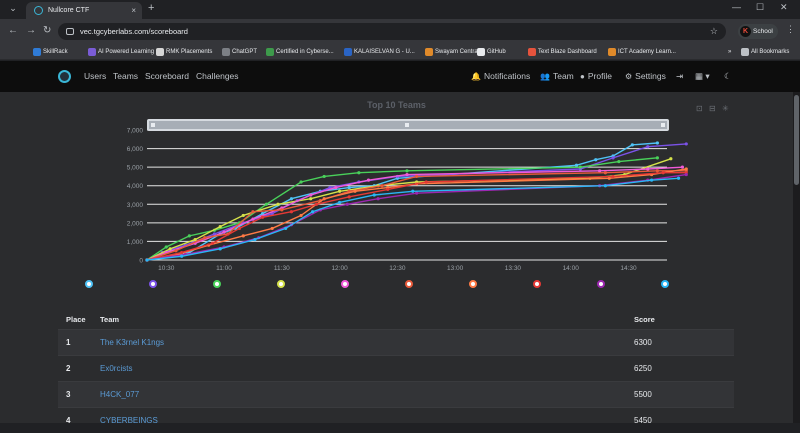 This screenshot has width=800, height=433. I want to click on bookmark-item: SkillRack, so click(50, 52).